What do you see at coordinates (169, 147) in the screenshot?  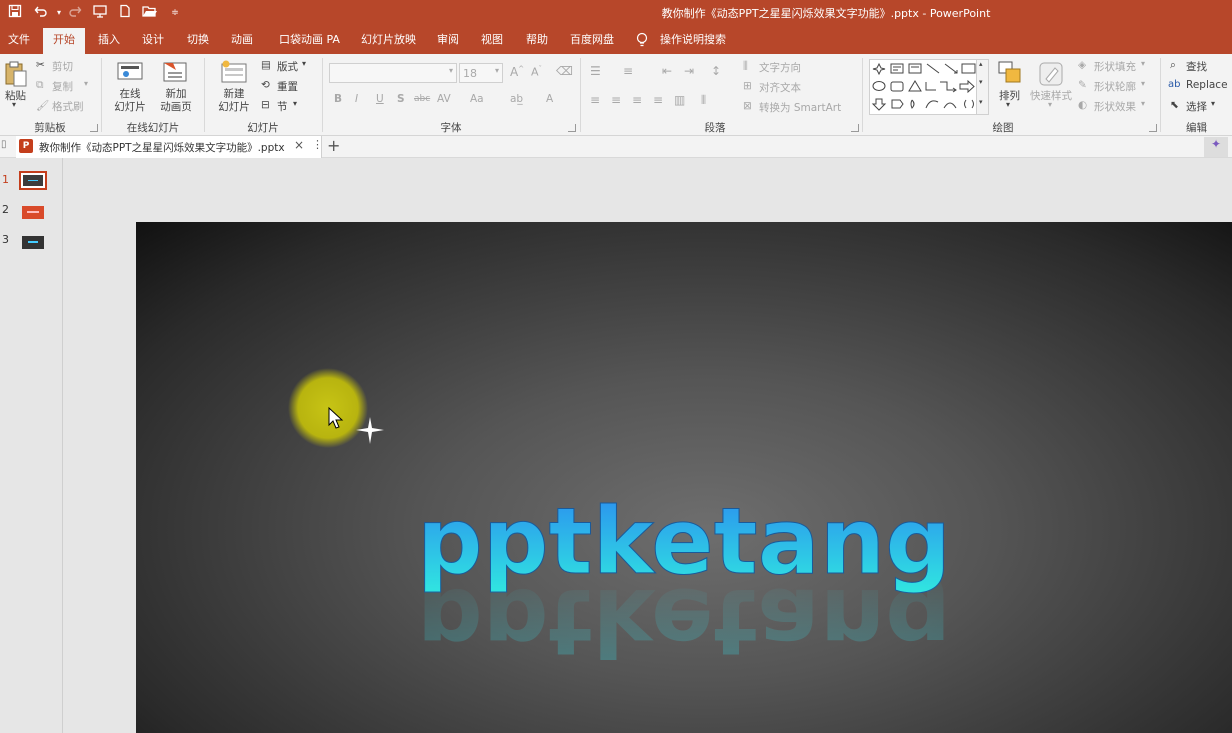 I see `document-tab: P 教你制作《动态PPT之星星闪烁效果文字功能》.pptx × ⋮` at bounding box center [169, 147].